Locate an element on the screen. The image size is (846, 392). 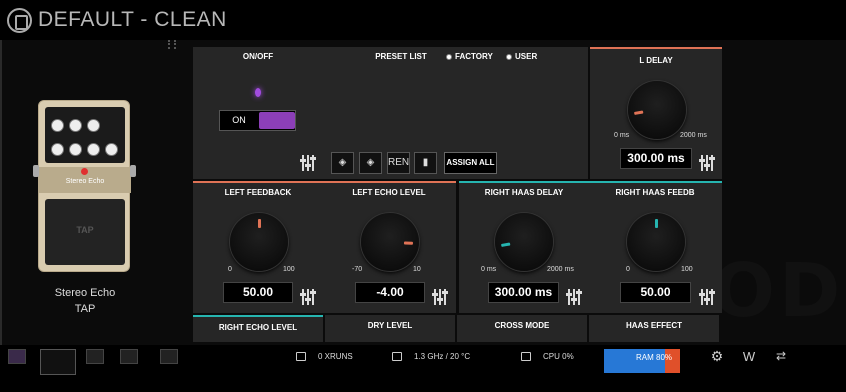
left-feedback-label: LEFT FEEDBACK is located at coordinates (258, 192).